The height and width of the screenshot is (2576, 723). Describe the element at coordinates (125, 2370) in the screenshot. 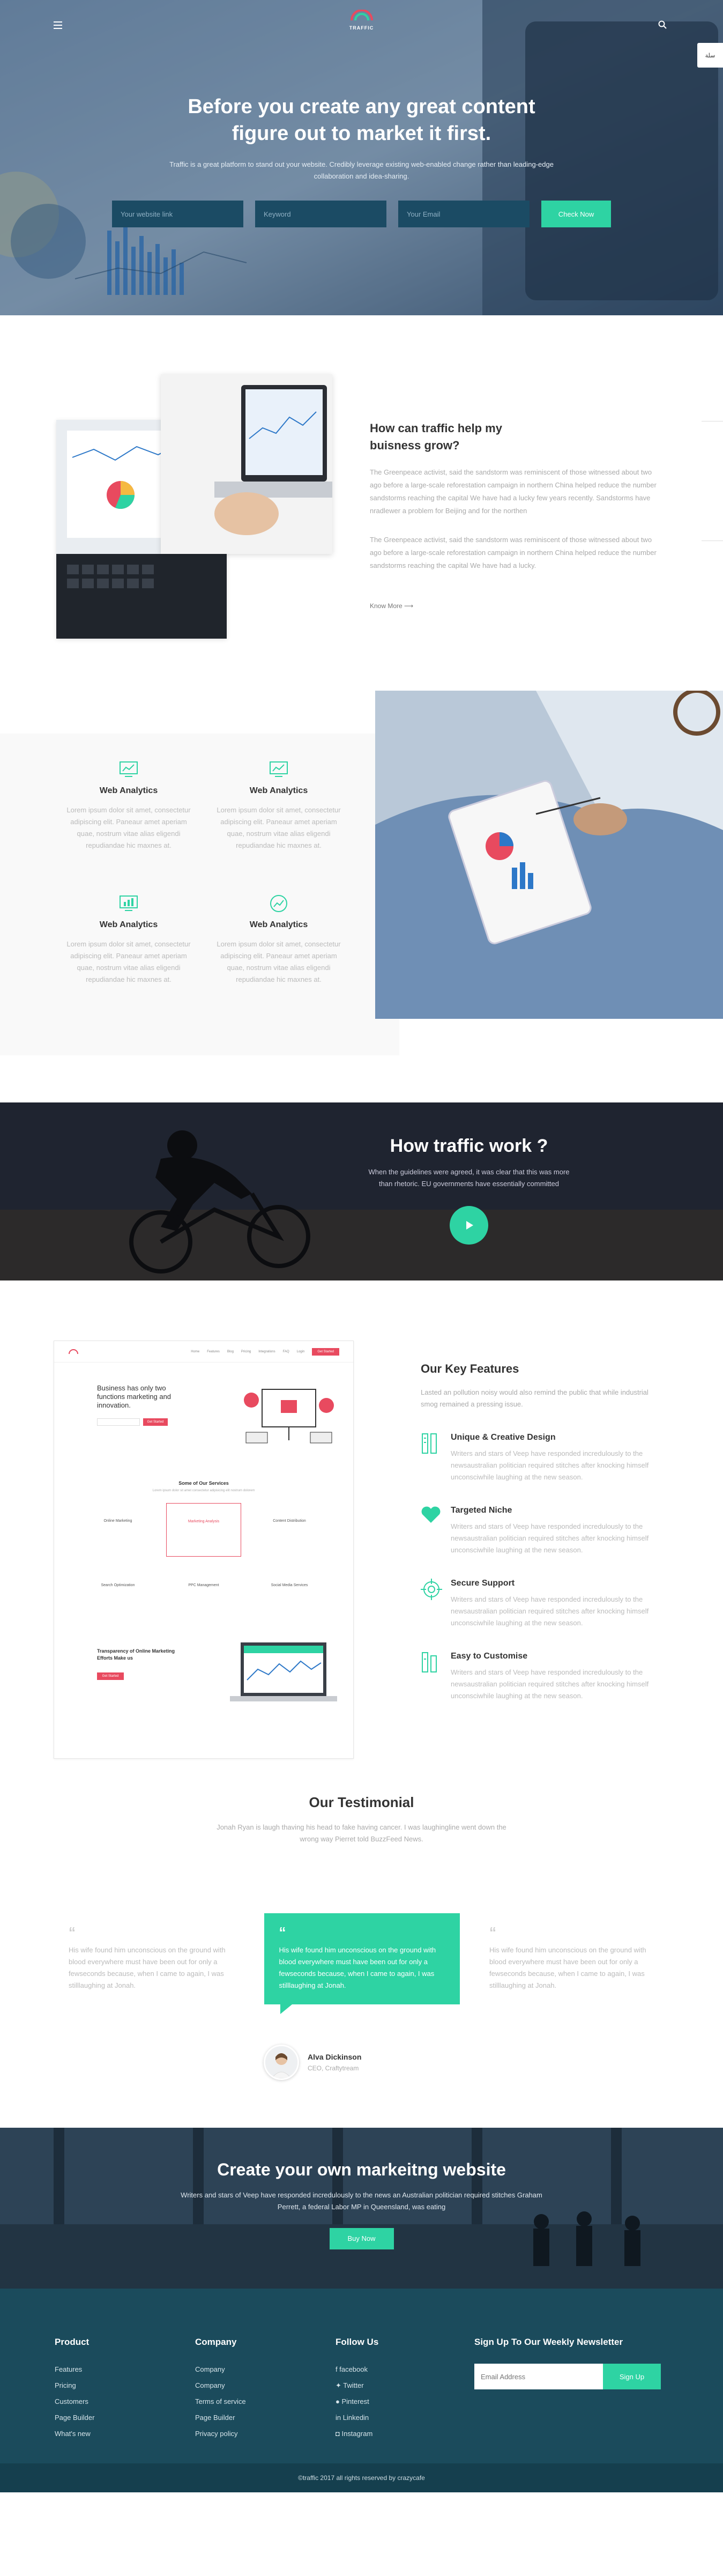

I see `footer-link: Features` at that location.